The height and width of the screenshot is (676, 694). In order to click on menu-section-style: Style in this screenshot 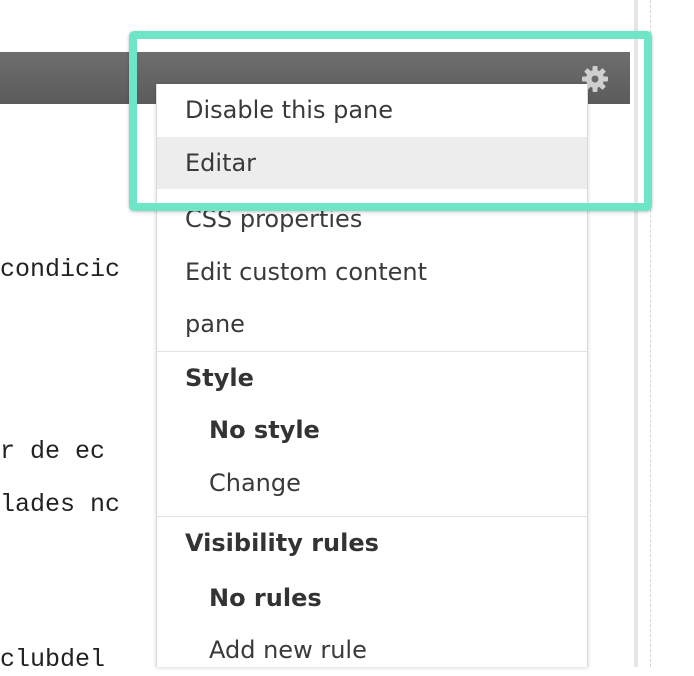, I will do `click(372, 377)`.